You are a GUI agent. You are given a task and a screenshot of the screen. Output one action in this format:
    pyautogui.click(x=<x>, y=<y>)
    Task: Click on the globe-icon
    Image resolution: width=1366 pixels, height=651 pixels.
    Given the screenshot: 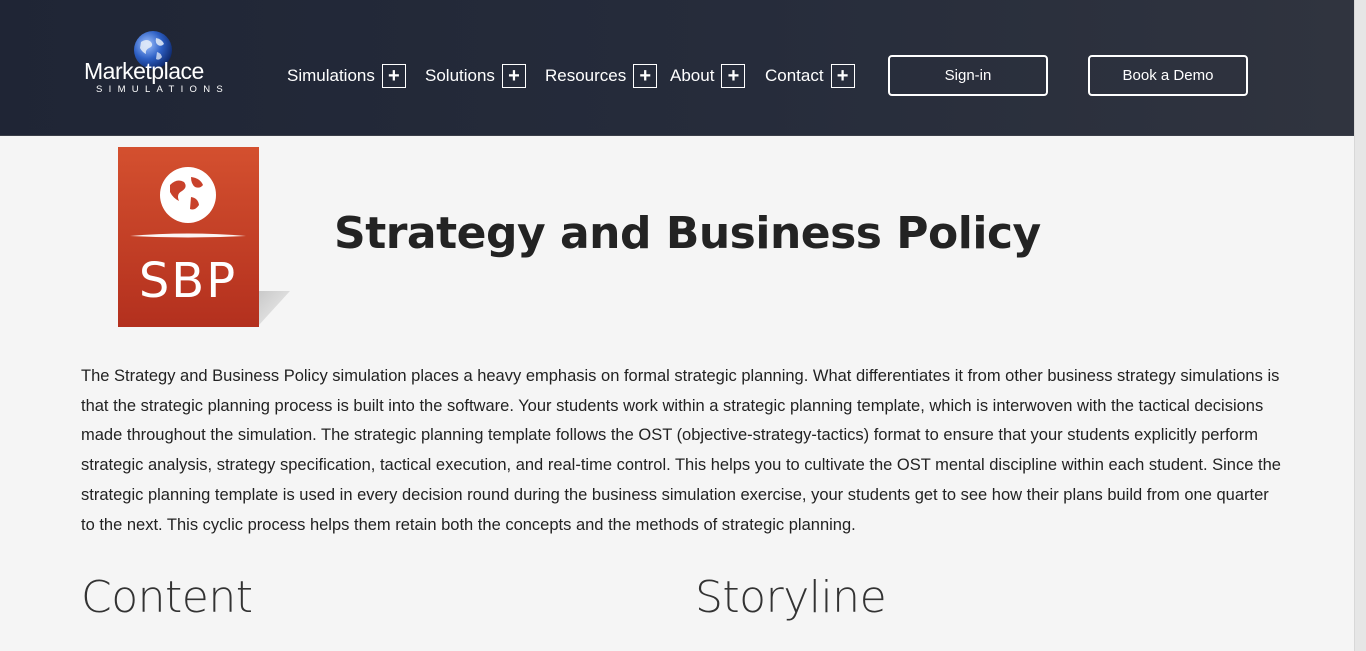 What is the action you would take?
    pyautogui.click(x=188, y=195)
    